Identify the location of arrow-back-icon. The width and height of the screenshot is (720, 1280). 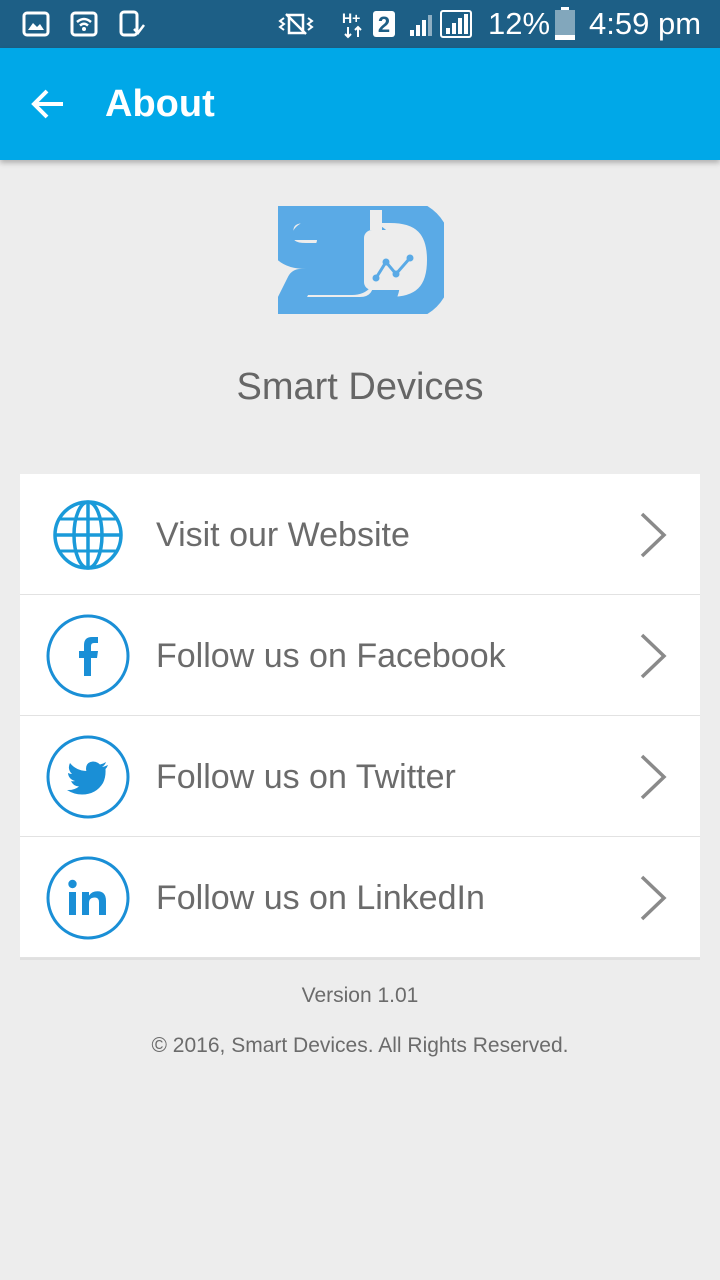
(47, 104).